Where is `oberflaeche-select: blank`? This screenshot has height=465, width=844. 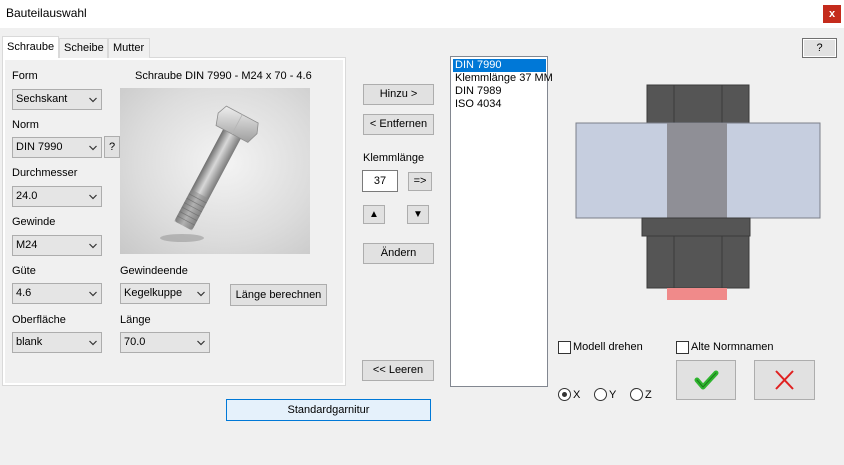
oberflaeche-select: blank is located at coordinates (57, 342).